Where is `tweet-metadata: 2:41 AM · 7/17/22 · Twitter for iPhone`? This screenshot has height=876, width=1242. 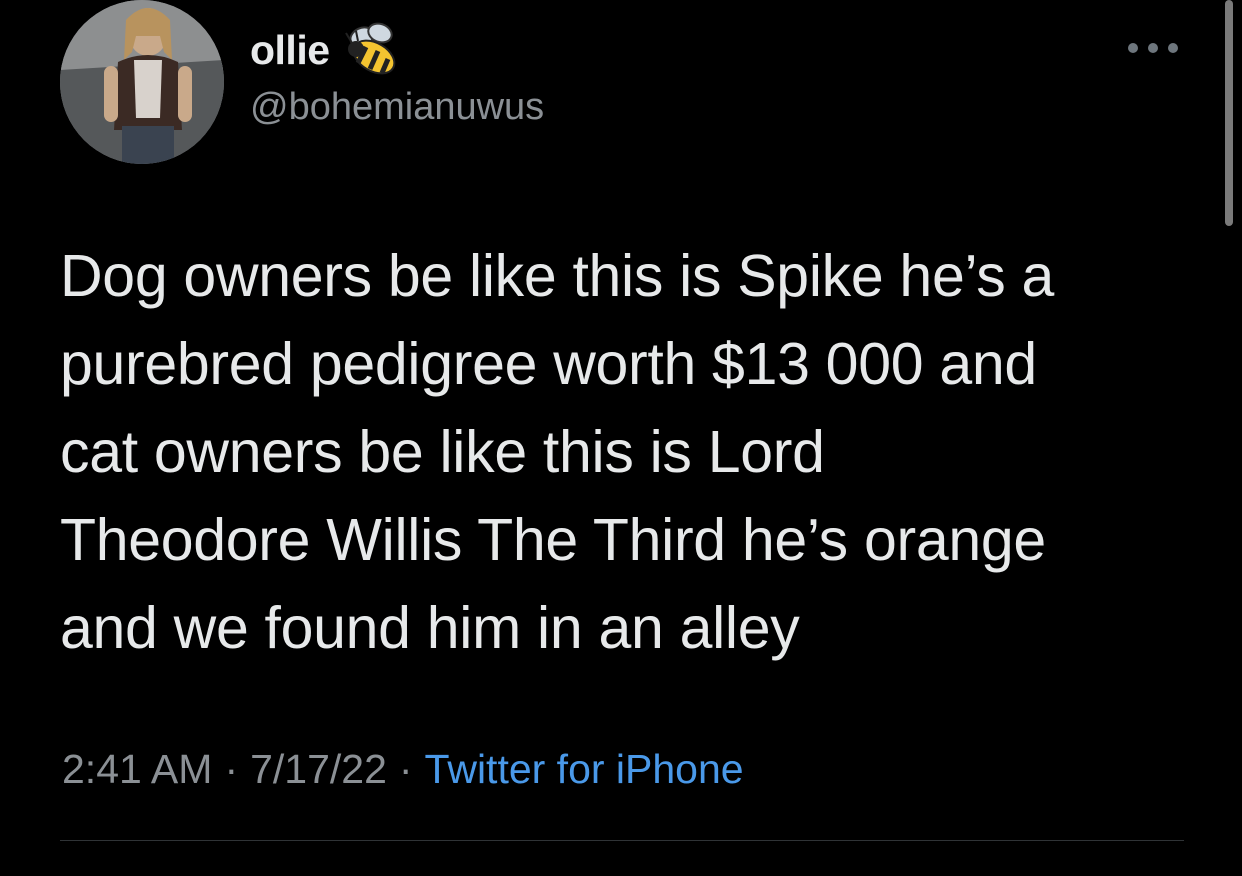
tweet-metadata: 2:41 AM · 7/17/22 · Twitter for iPhone is located at coordinates (403, 769).